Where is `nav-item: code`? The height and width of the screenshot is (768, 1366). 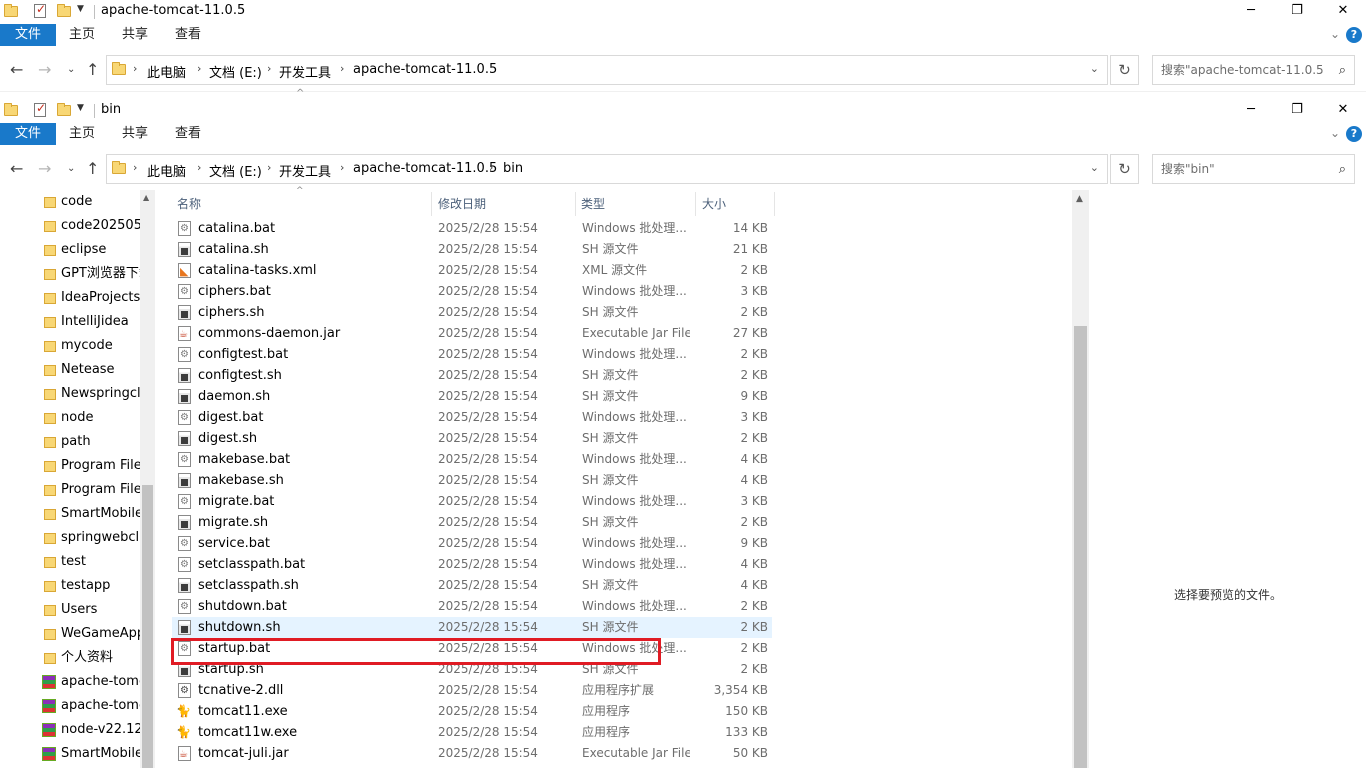 nav-item: code is located at coordinates (91, 202).